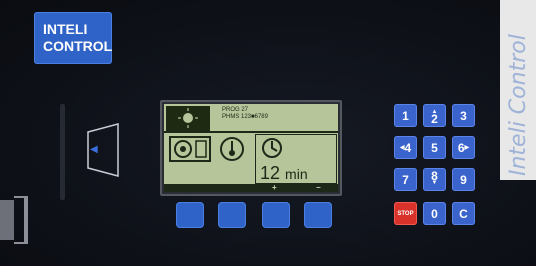  I want to click on logo-line-2: CONTROL, so click(78, 46).